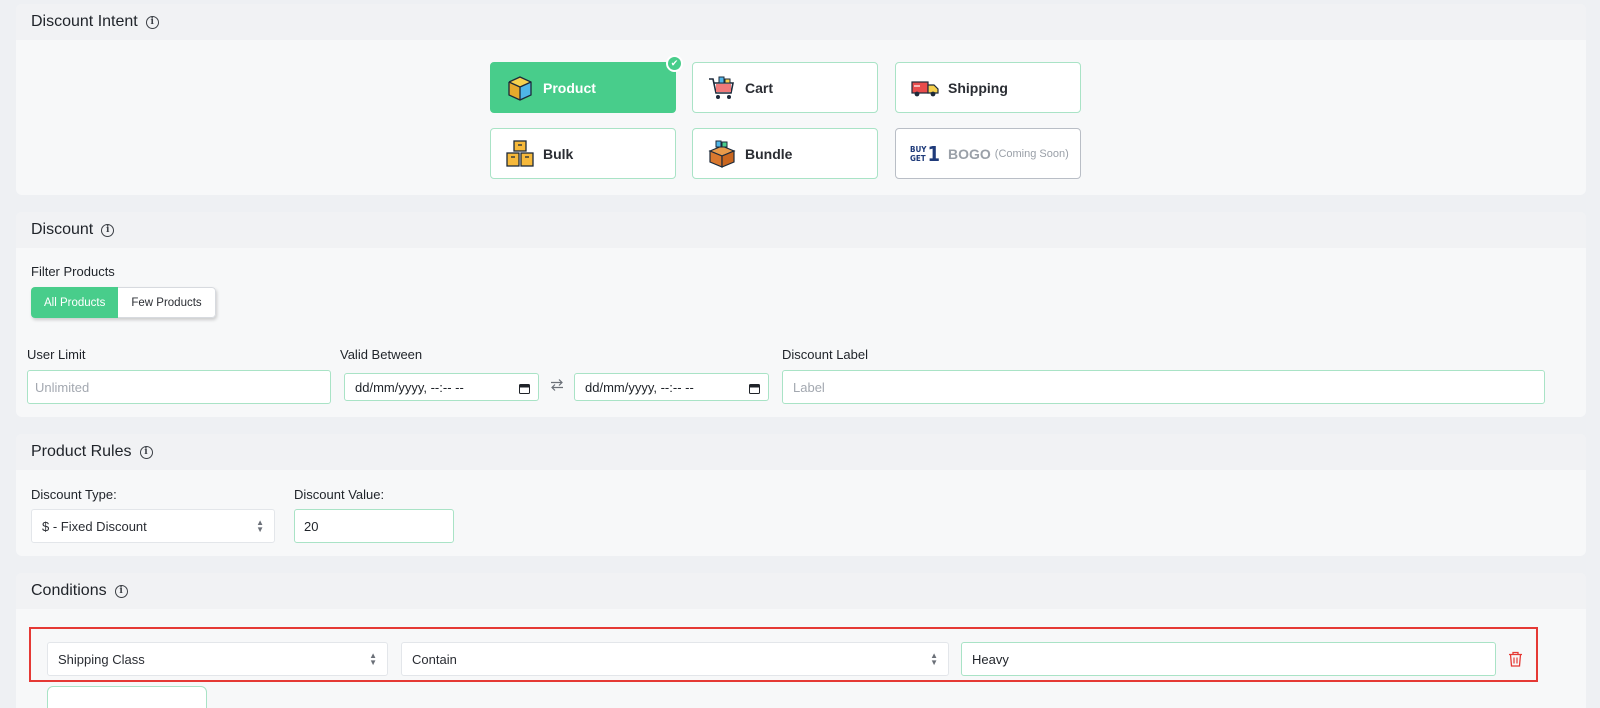 Image resolution: width=1600 pixels, height=708 pixels. What do you see at coordinates (69, 590) in the screenshot?
I see `section-title: Conditions` at bounding box center [69, 590].